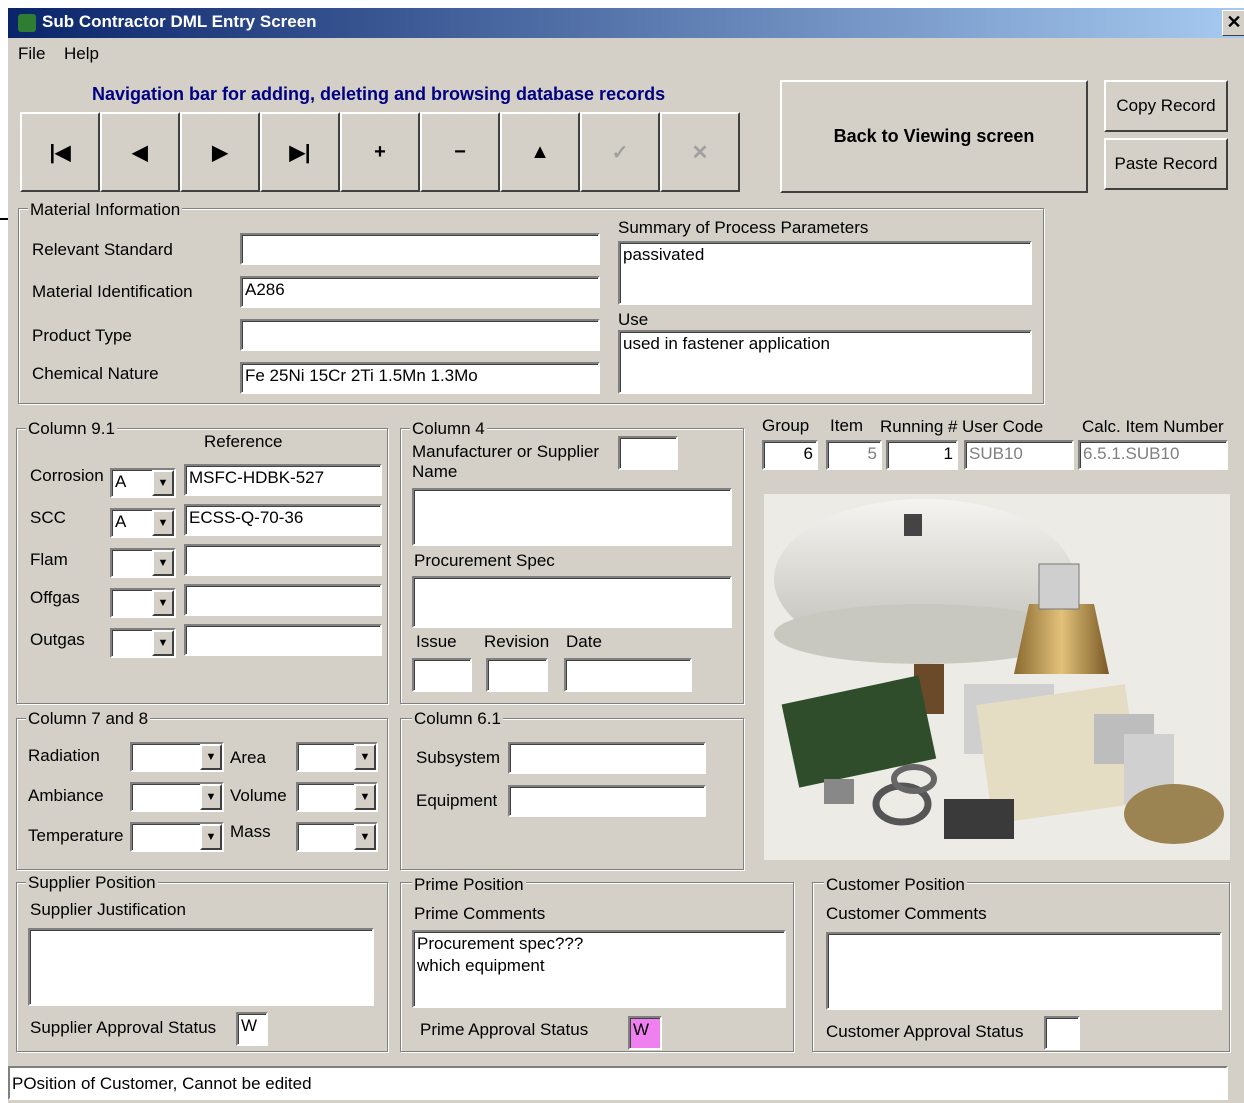  I want to click on component-photo-image, so click(997, 677).